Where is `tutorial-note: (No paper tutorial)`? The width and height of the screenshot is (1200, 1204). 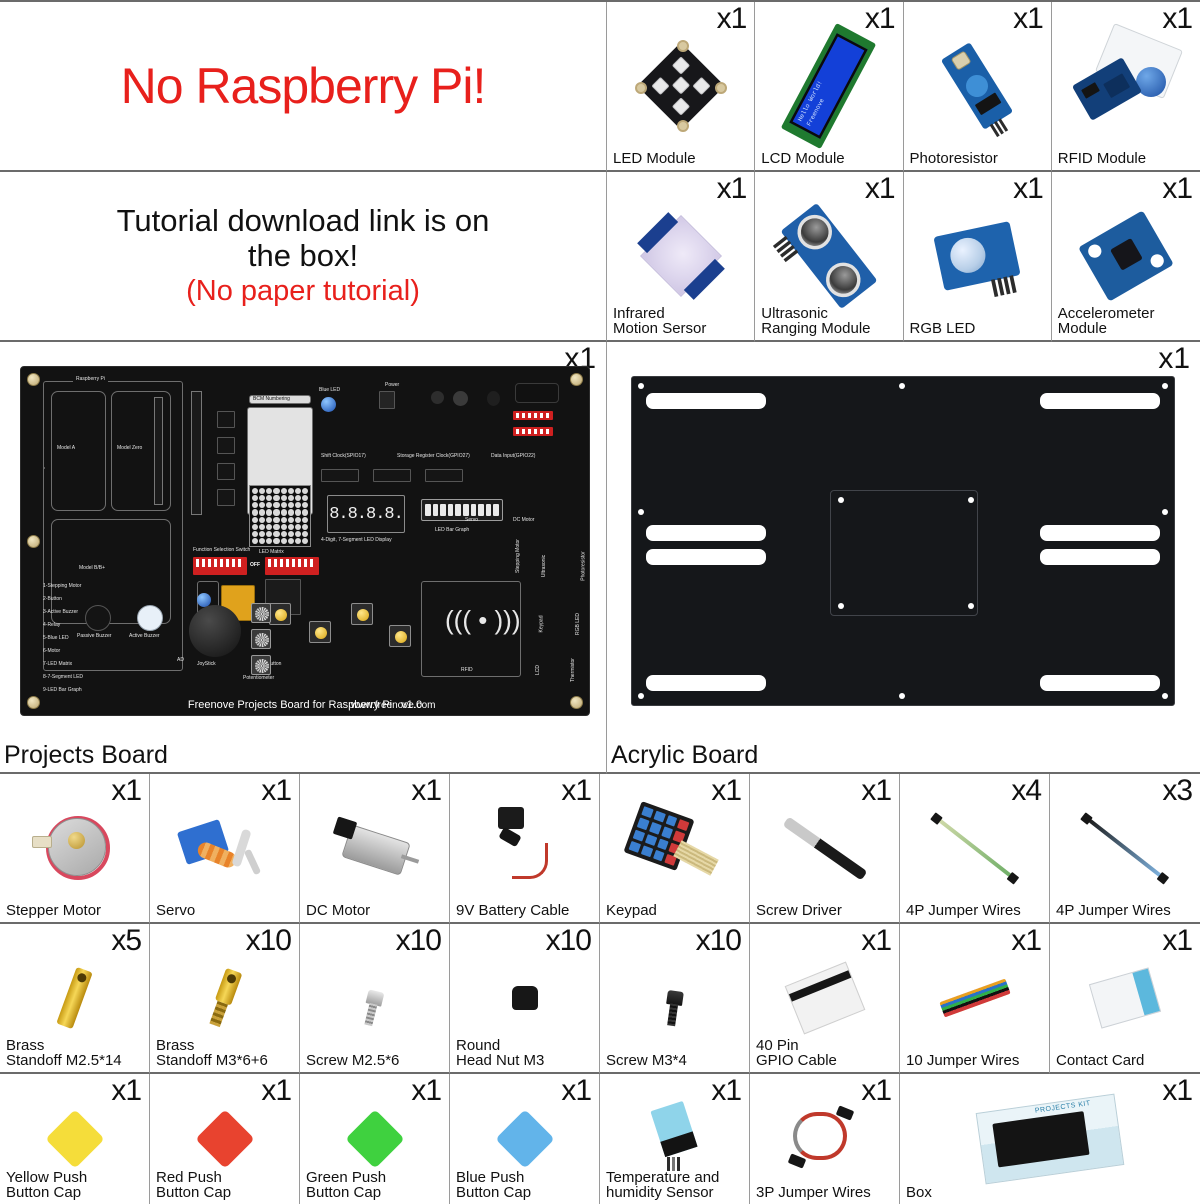 tutorial-note: (No paper tutorial) is located at coordinates (303, 291).